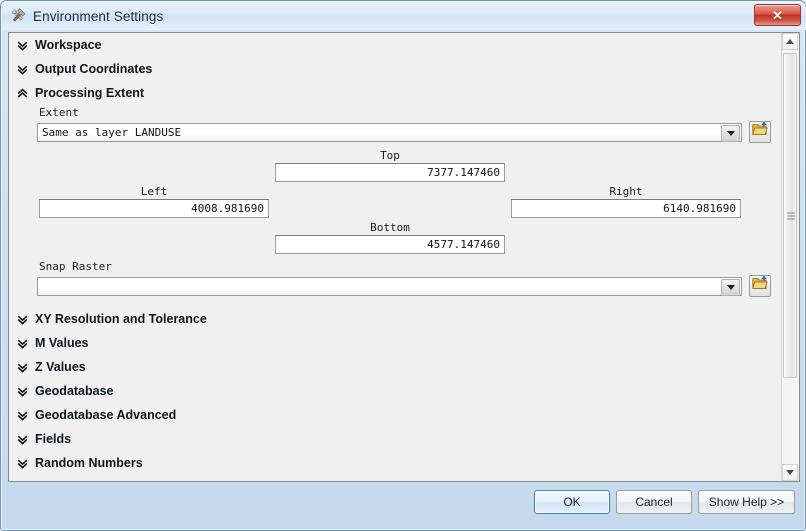  Describe the element at coordinates (654, 502) in the screenshot. I see `cancel-button: Cancel` at that location.